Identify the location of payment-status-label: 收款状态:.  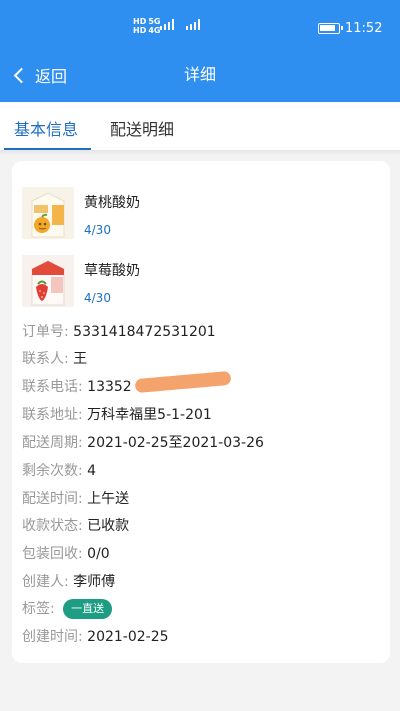
(52, 526).